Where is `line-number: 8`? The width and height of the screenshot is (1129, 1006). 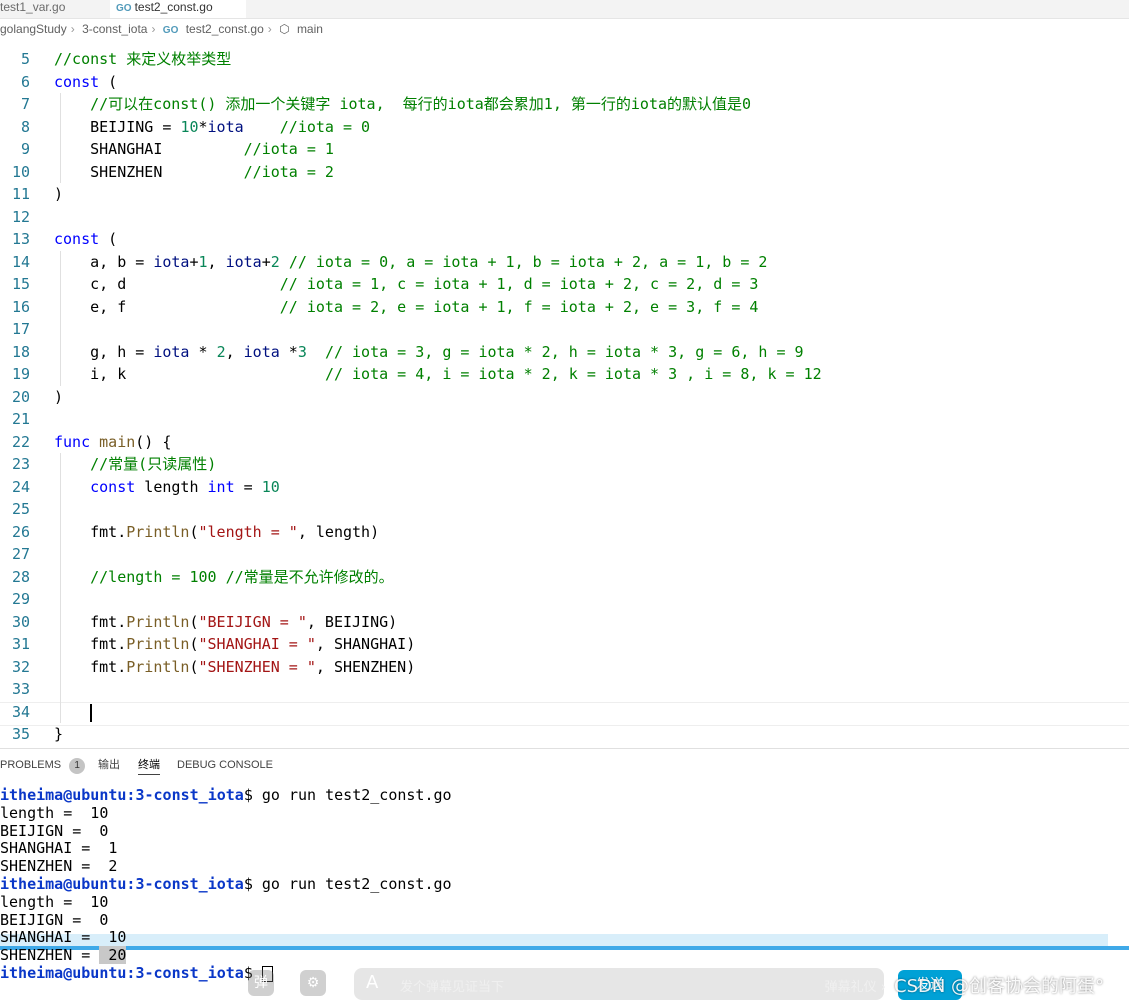
line-number: 8 is located at coordinates (25, 126).